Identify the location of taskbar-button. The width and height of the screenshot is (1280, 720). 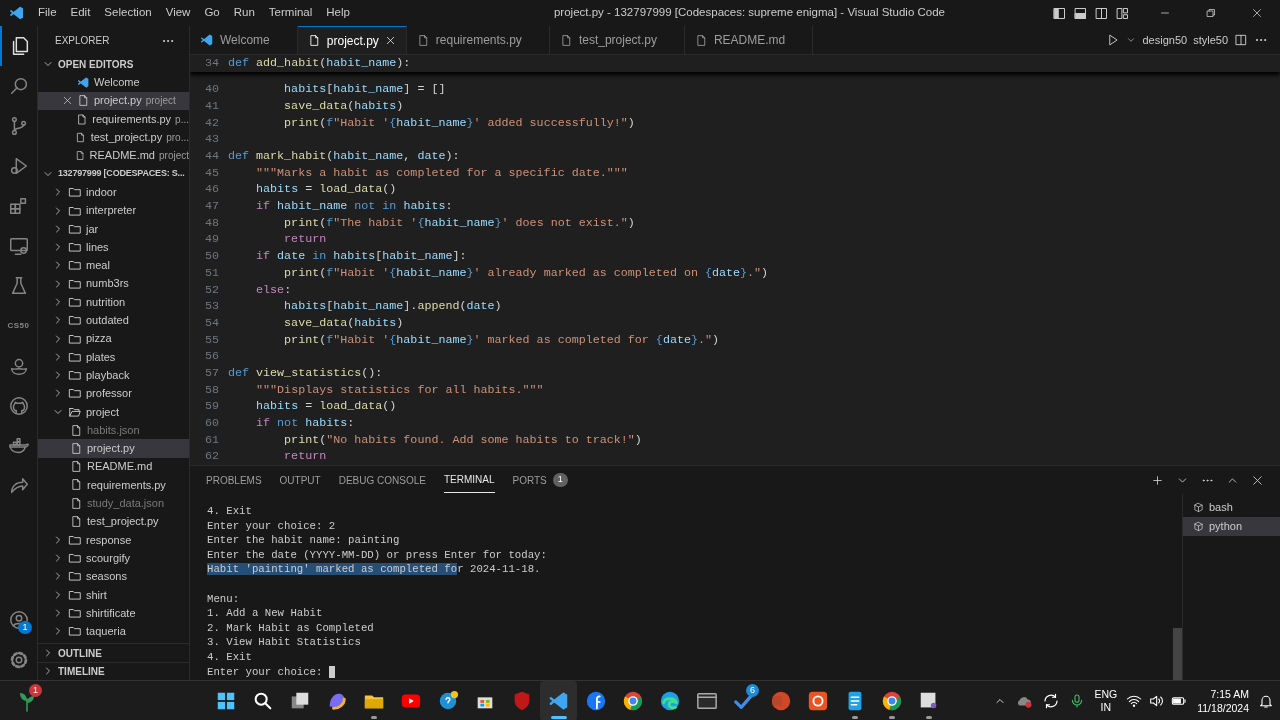
(558, 700).